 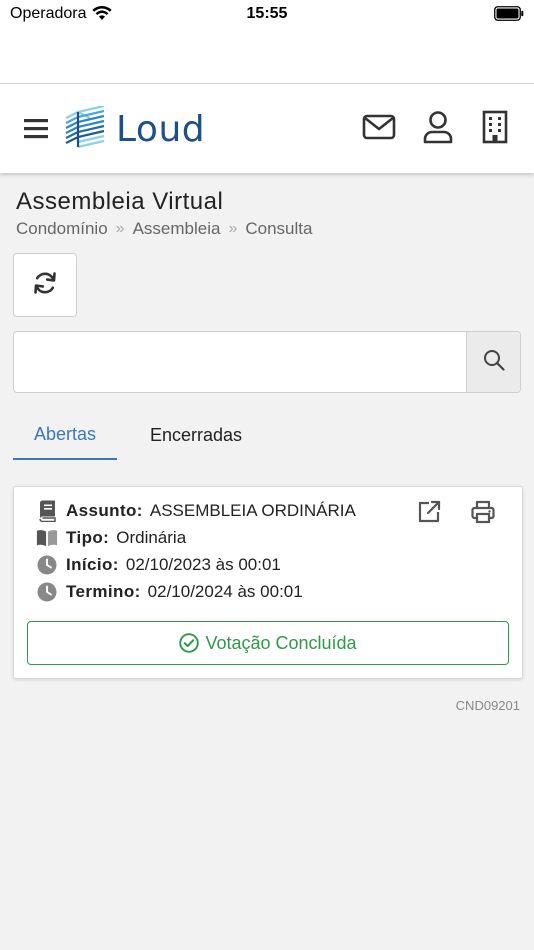 What do you see at coordinates (88, 537) in the screenshot?
I see `tipo-label: Tipo:` at bounding box center [88, 537].